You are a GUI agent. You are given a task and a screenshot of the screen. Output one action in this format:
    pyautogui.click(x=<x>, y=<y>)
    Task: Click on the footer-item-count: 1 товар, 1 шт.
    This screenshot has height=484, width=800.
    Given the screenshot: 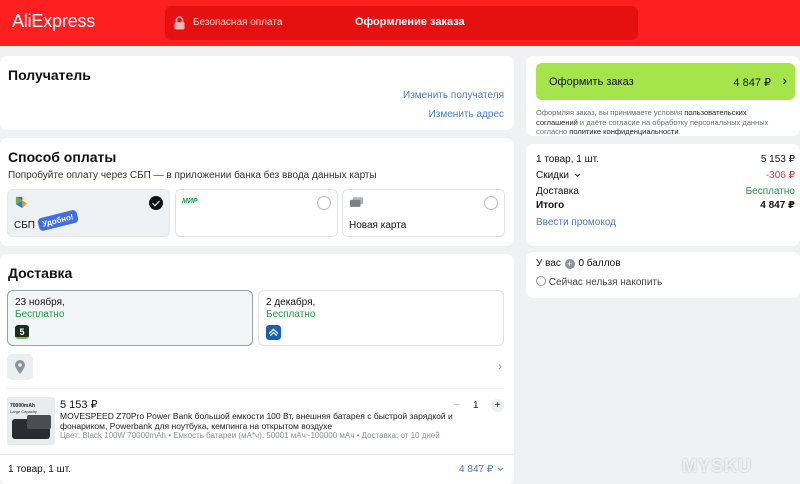 What is the action you would take?
    pyautogui.click(x=39, y=469)
    